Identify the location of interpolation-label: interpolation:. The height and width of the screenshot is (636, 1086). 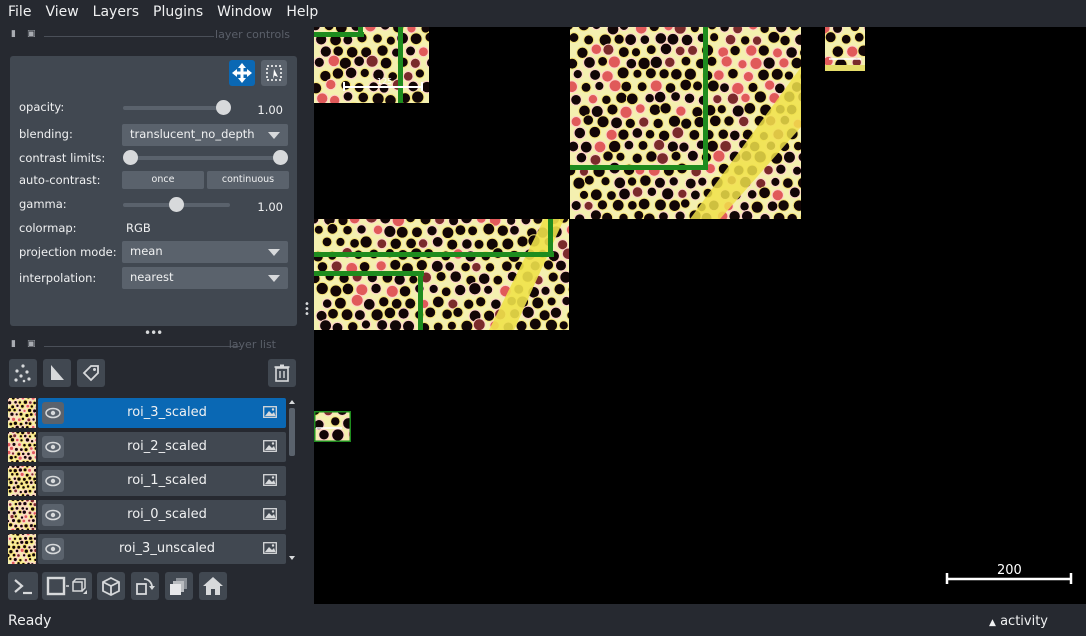
(58, 278).